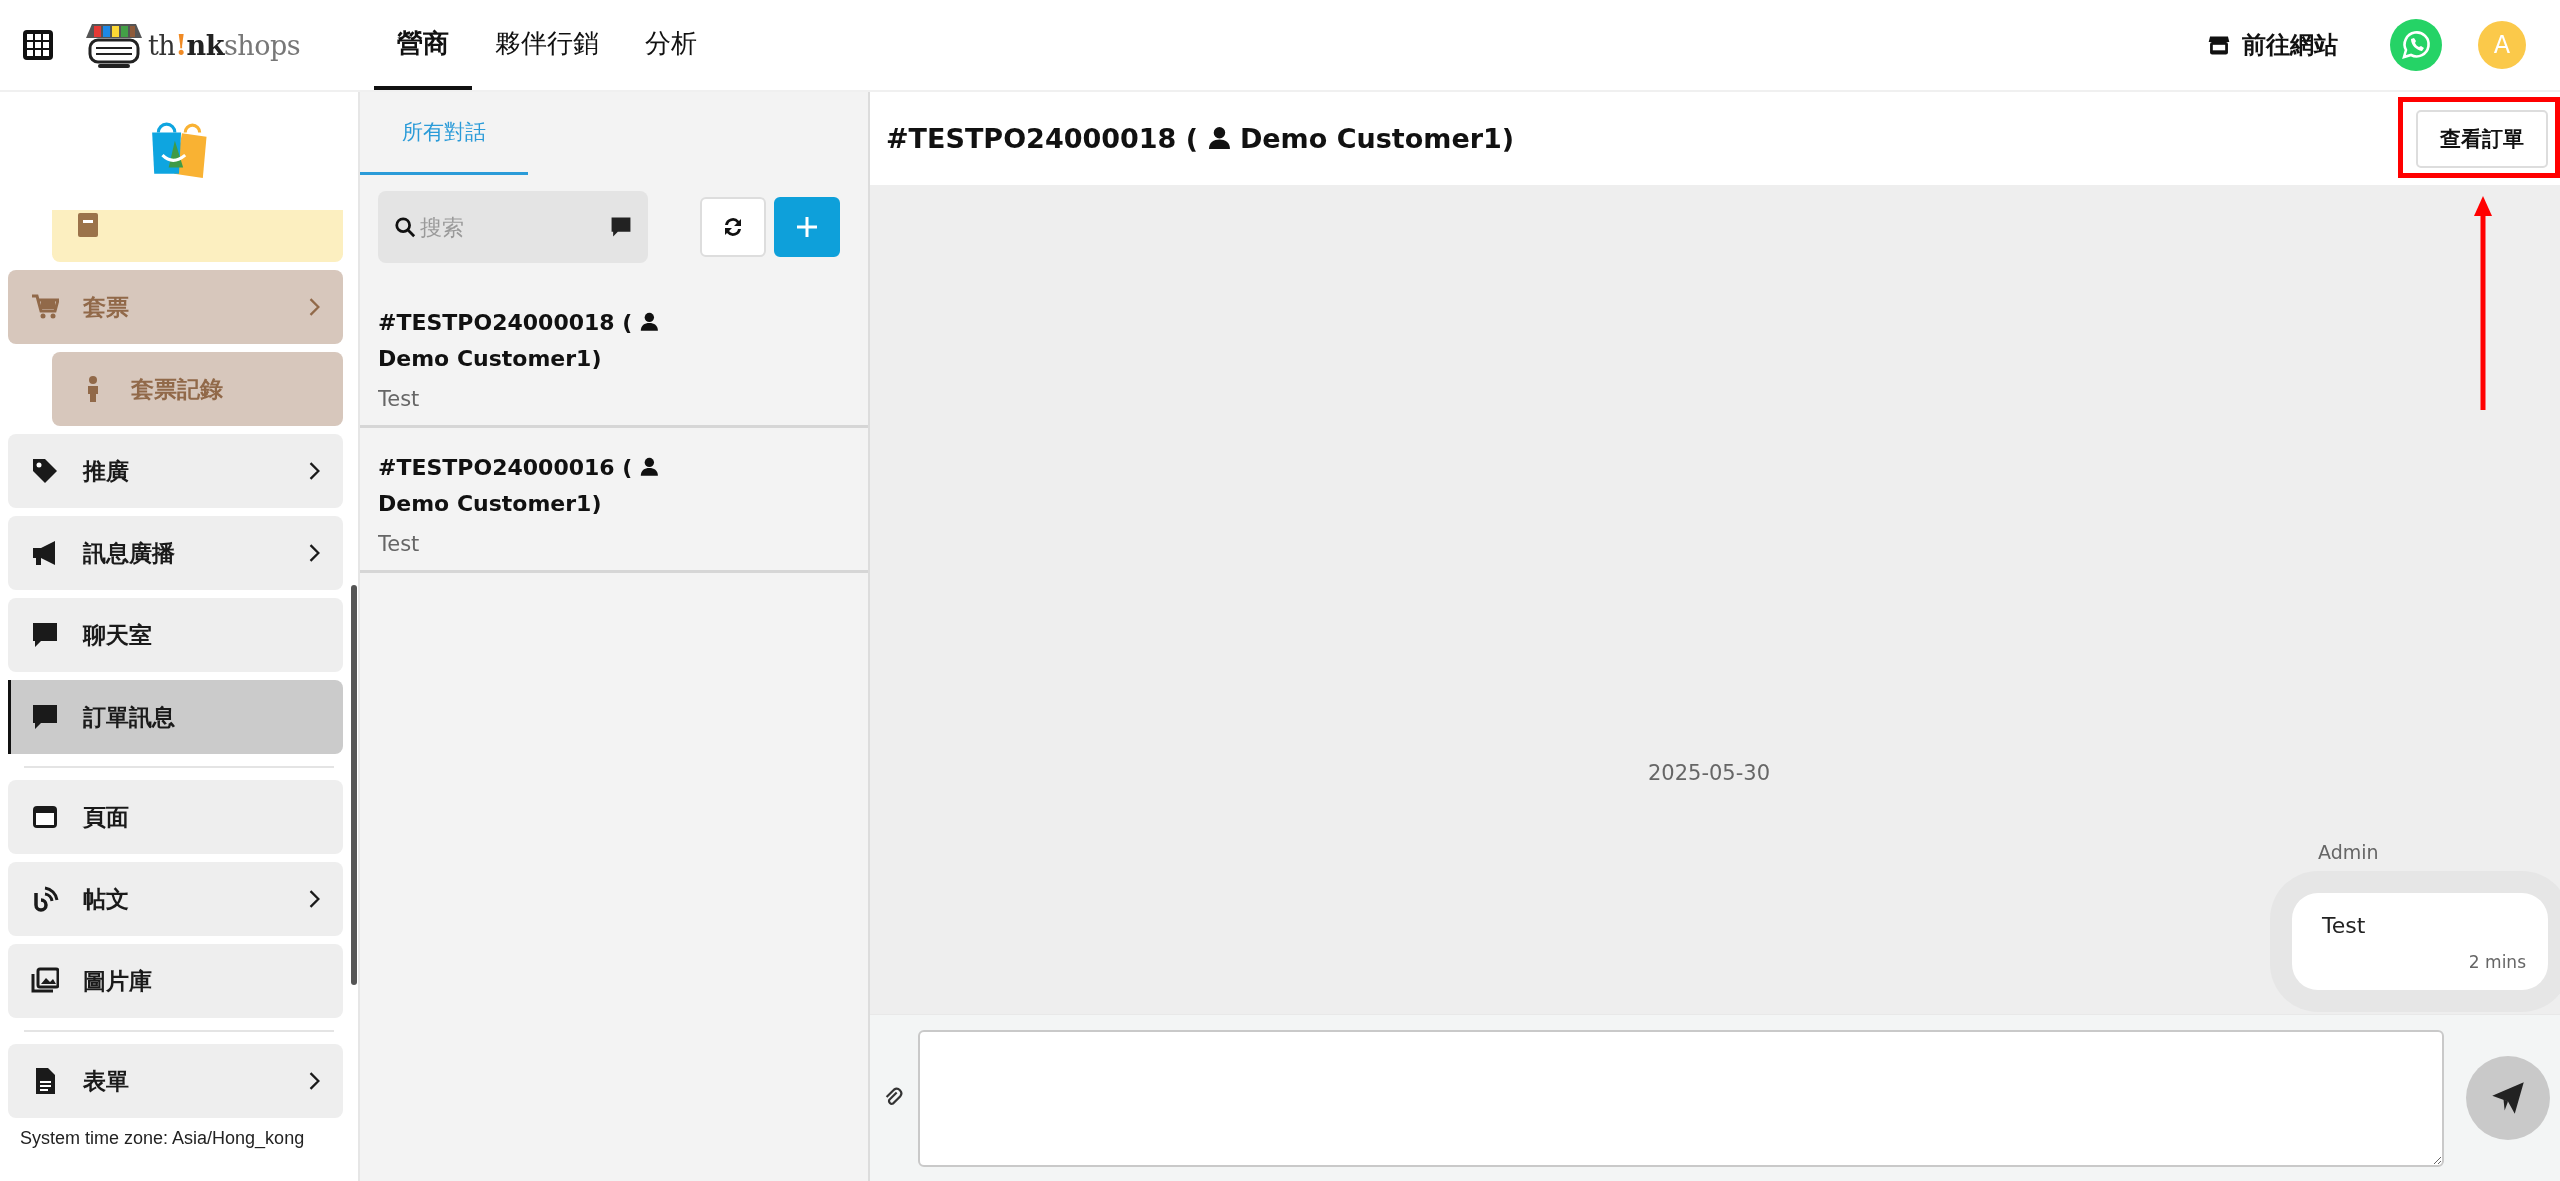 The image size is (2560, 1181). Describe the element at coordinates (38, 45) in the screenshot. I see `apps-grid-icon` at that location.